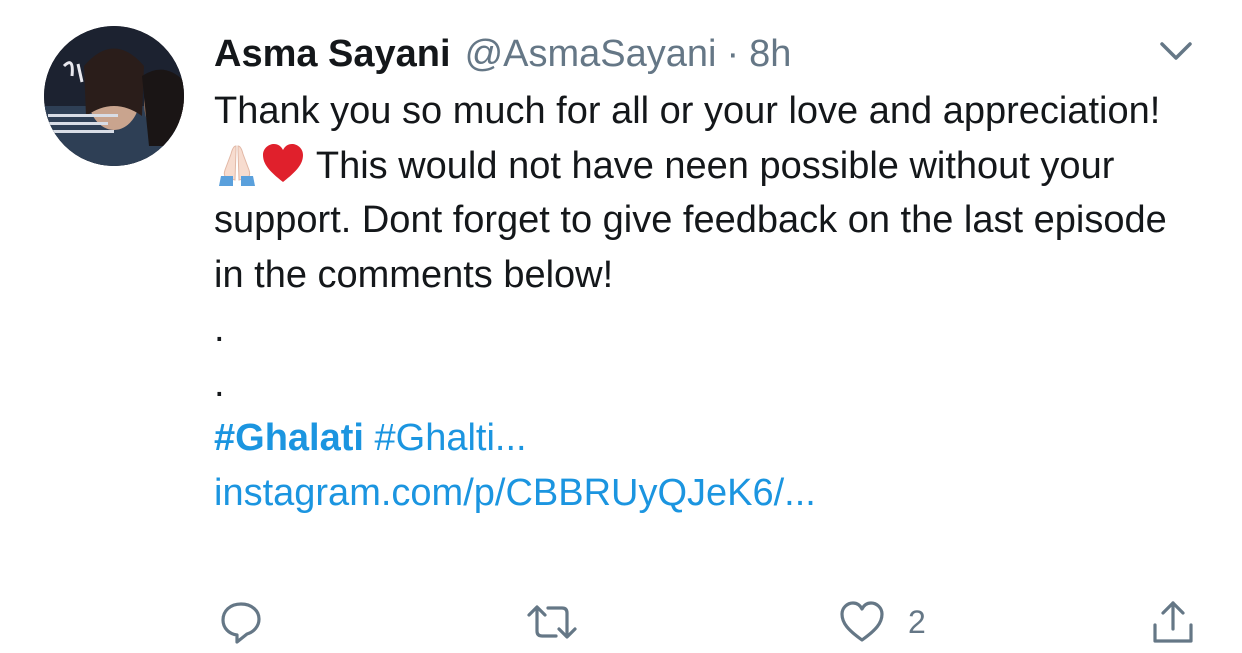 Image resolution: width=1242 pixels, height=653 pixels. What do you see at coordinates (591, 54) in the screenshot?
I see `author-handle: @AsmaSayani` at bounding box center [591, 54].